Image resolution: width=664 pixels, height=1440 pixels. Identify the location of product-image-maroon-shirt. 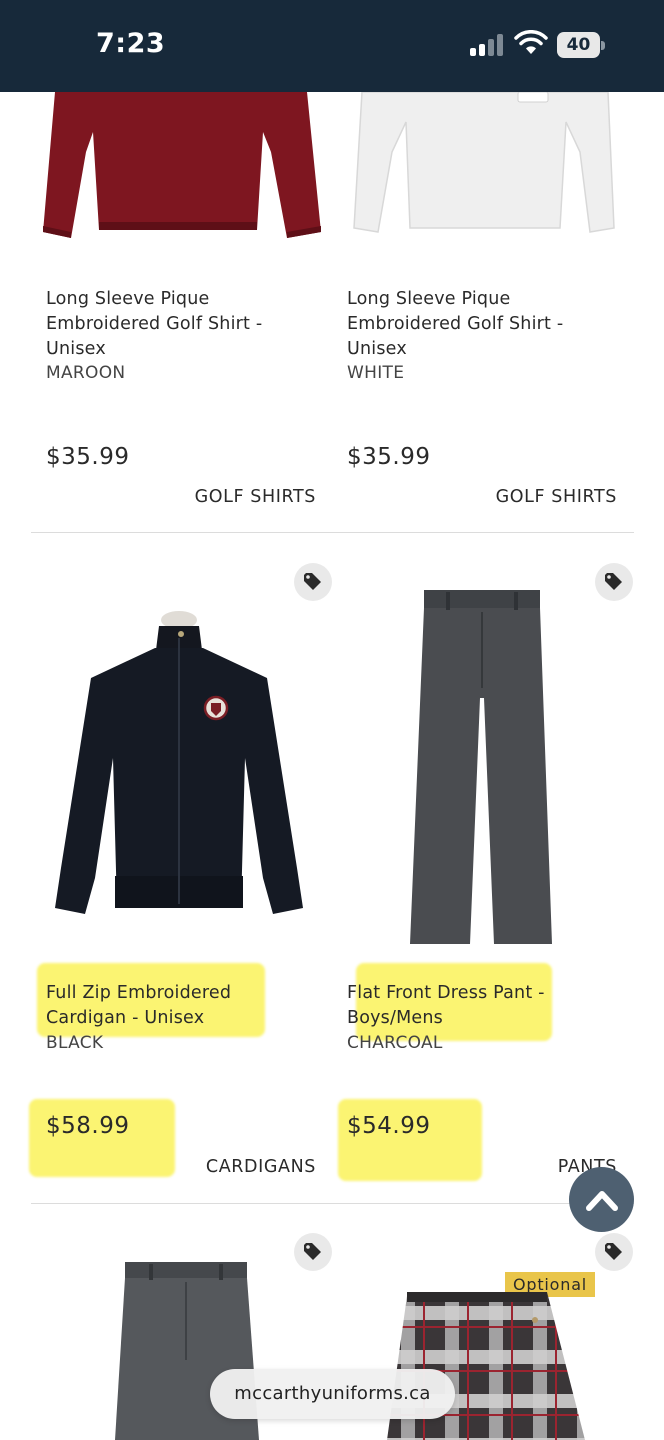
(181, 167).